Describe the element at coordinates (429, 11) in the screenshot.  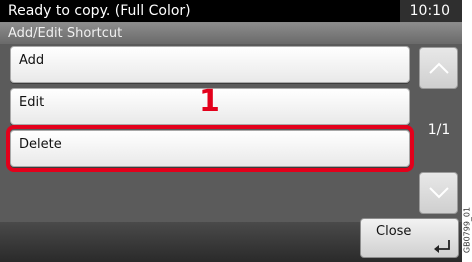
I see `status-time: 10:10` at that location.